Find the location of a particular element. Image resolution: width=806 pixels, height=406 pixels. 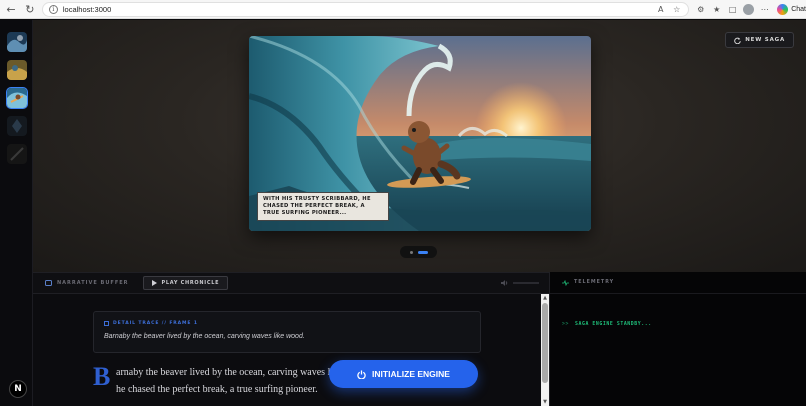

favorites-icon: ★ is located at coordinates (716, 9).